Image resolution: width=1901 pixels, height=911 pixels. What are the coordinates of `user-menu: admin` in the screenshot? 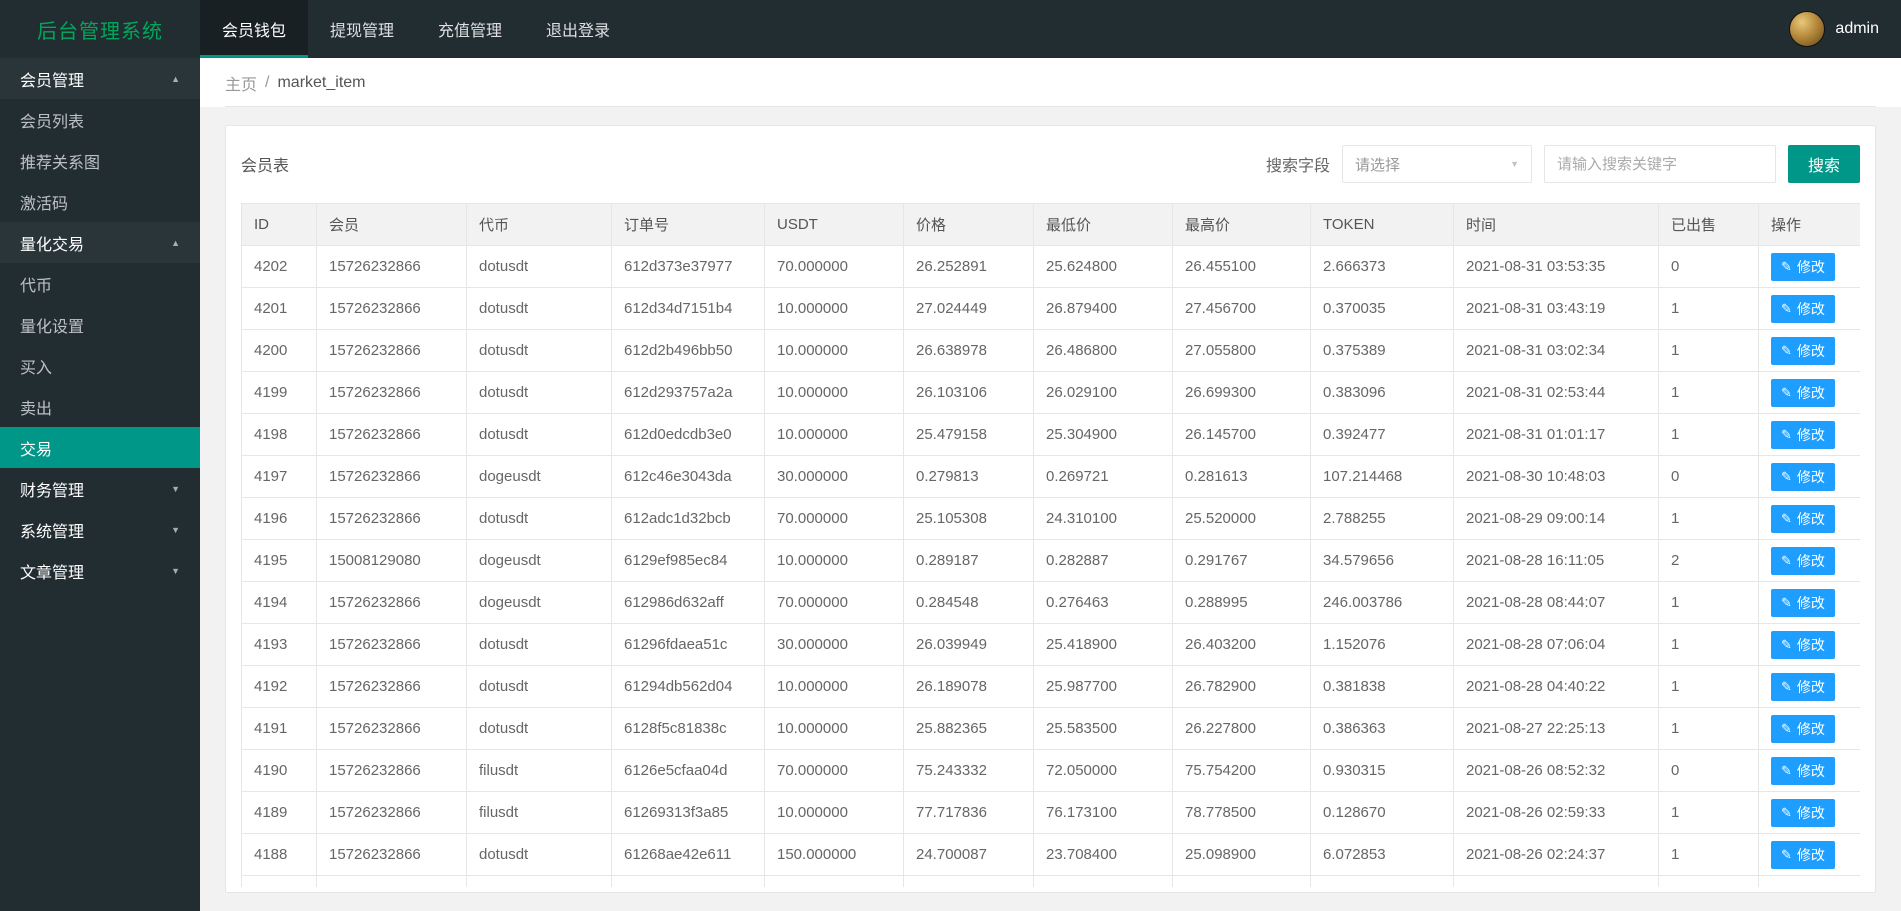 It's located at (1845, 29).